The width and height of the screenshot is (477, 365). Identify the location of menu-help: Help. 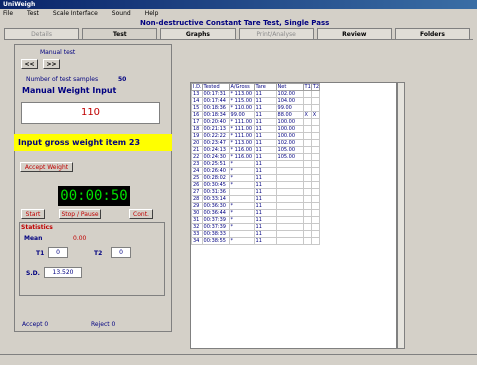
(152, 13).